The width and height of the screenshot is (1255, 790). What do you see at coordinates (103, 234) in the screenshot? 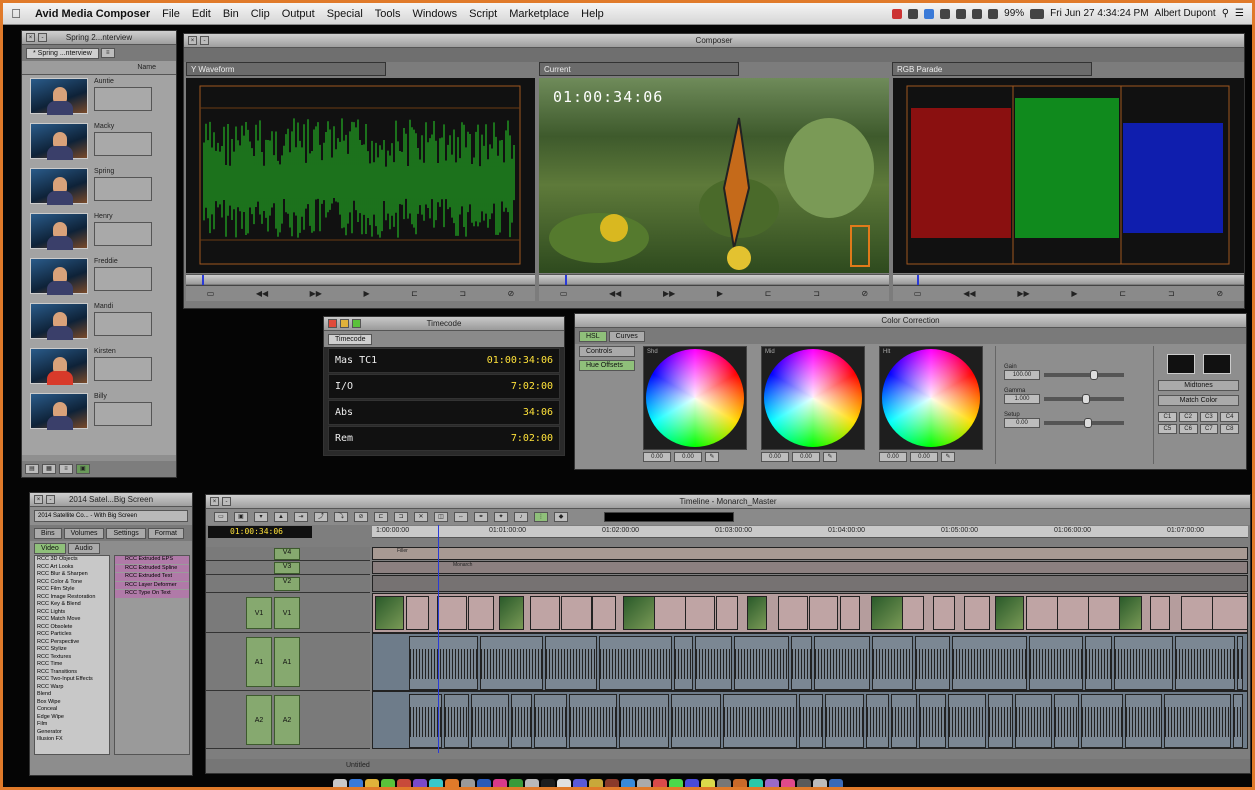
I see `bin-clip: Henry` at bounding box center [103, 234].